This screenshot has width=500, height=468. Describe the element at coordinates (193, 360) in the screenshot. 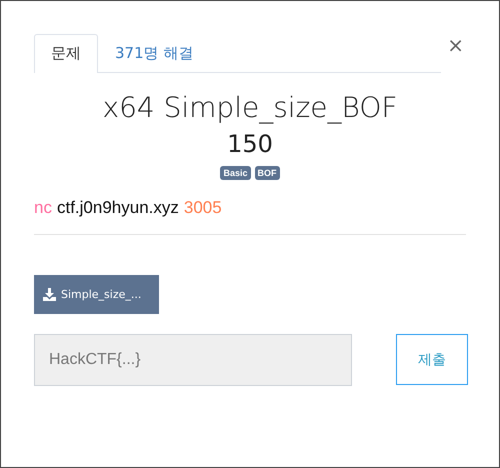

I see `flag-input: HackCTF{...}` at that location.